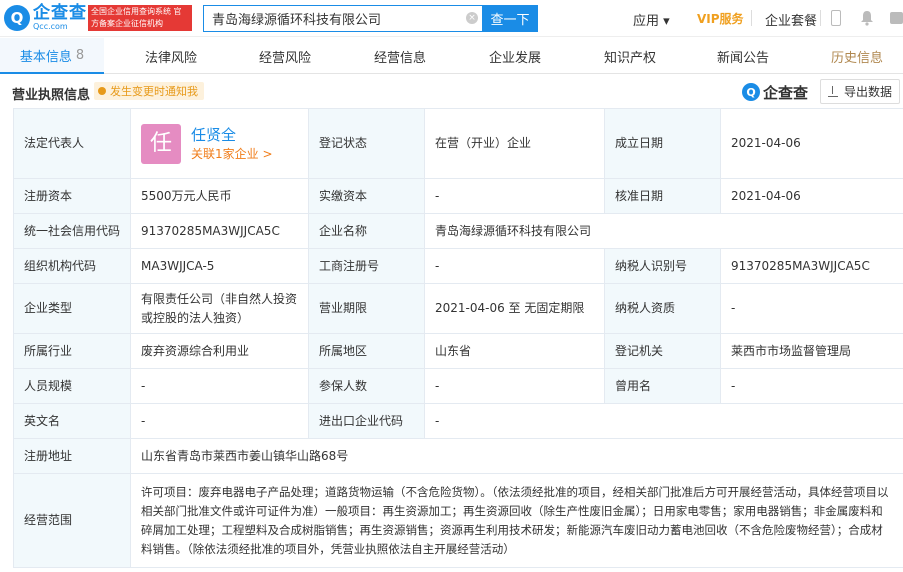 The width and height of the screenshot is (903, 572). I want to click on label-former-name: 曾用名, so click(662, 386).